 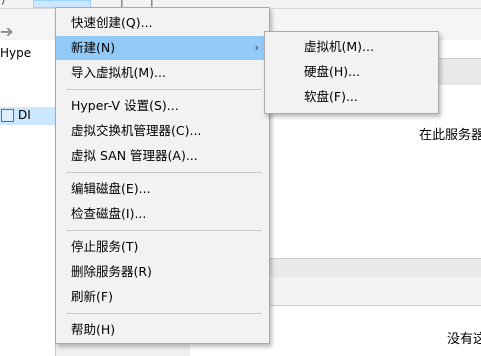 I want to click on menu-item-label: 停止服务(T), so click(x=105, y=246).